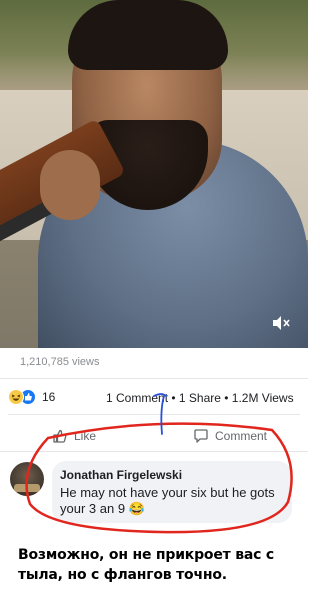 The image size is (320, 604). What do you see at coordinates (241, 436) in the screenshot?
I see `comment-button-label: Comment` at bounding box center [241, 436].